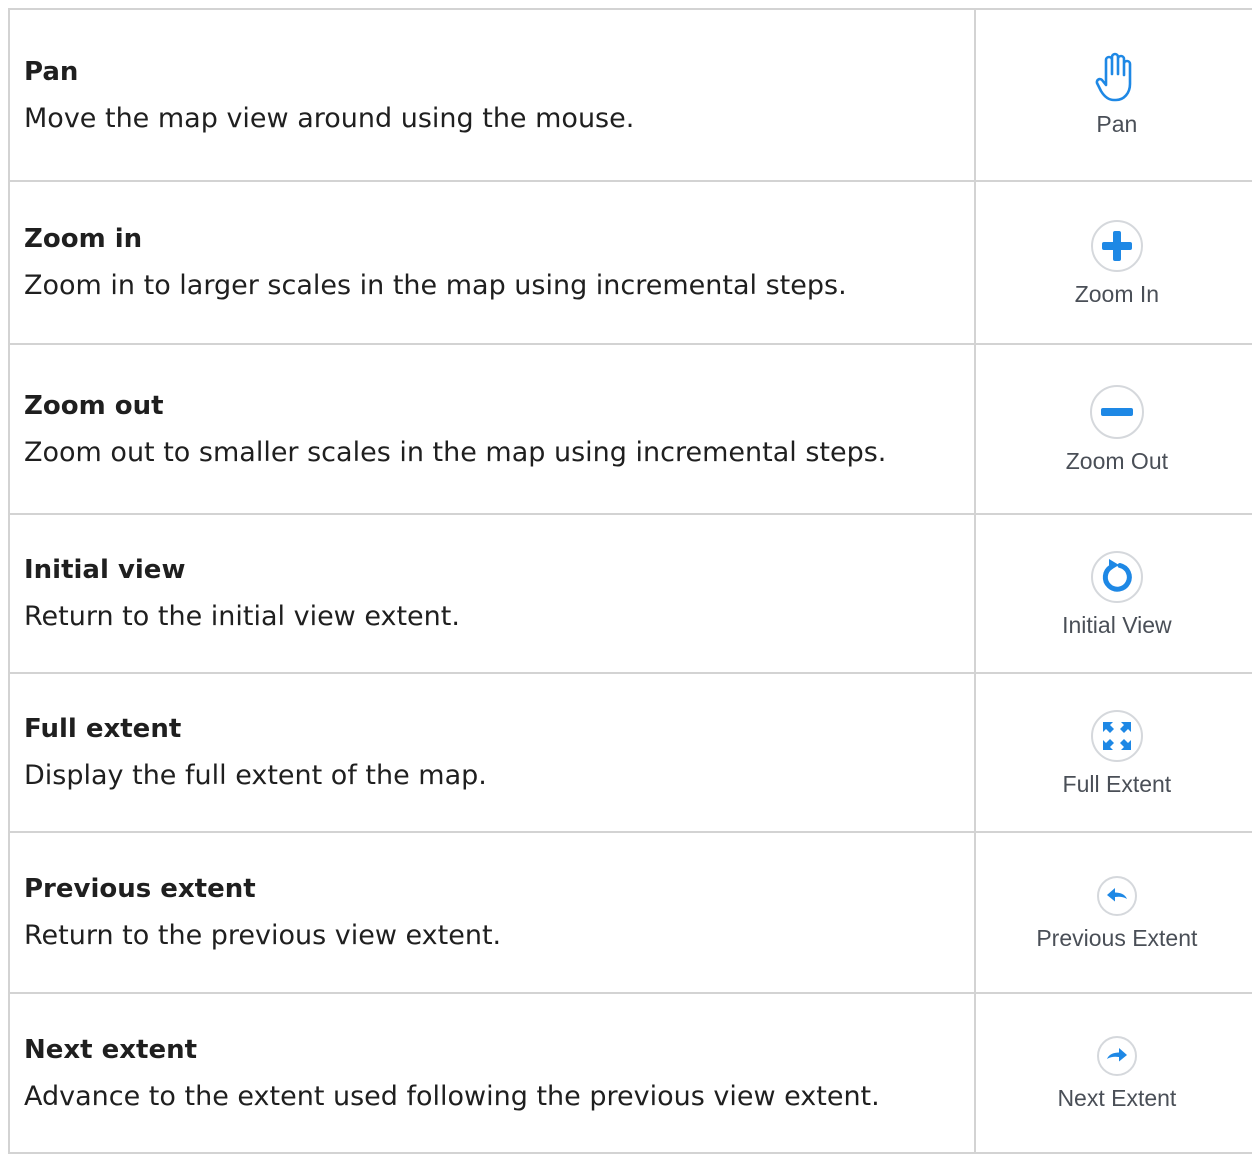 This screenshot has width=1252, height=1154. I want to click on hand-pan-icon, so click(1113, 77).